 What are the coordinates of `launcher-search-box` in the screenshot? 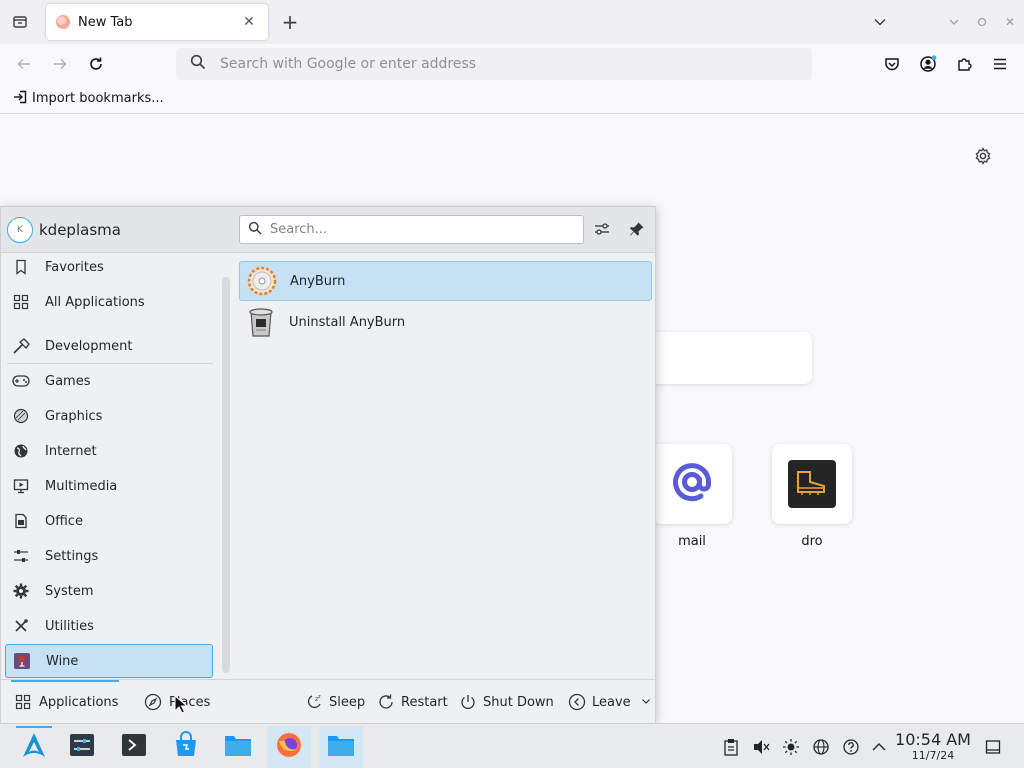 It's located at (411, 229).